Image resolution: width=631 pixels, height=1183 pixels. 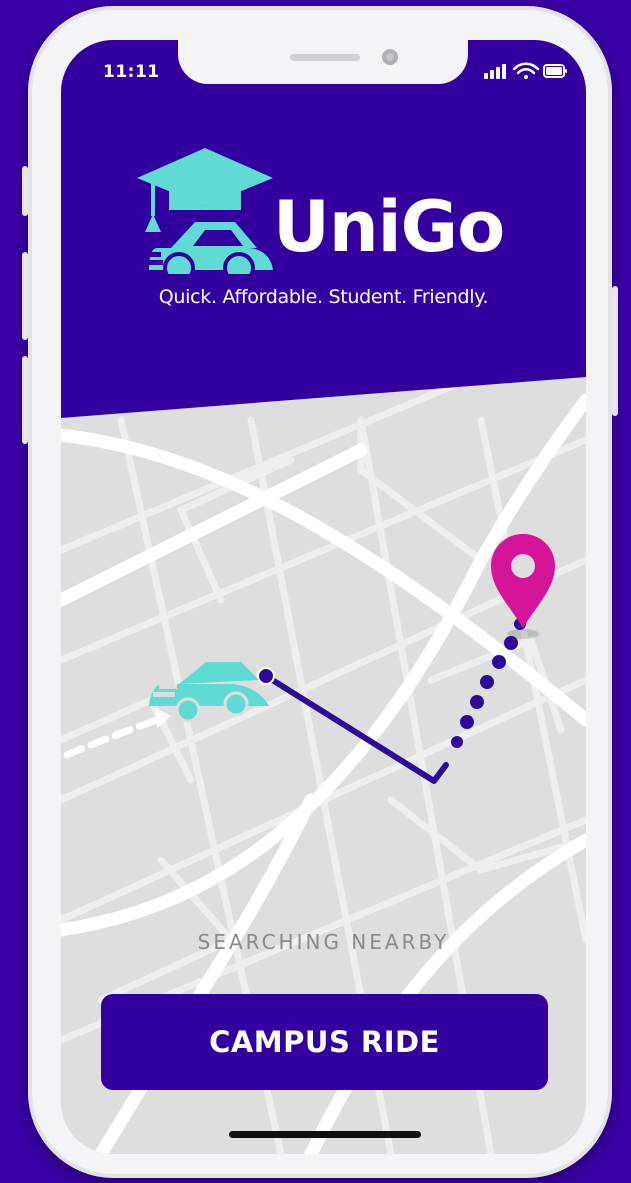 I want to click on mute-switch, so click(x=25, y=191).